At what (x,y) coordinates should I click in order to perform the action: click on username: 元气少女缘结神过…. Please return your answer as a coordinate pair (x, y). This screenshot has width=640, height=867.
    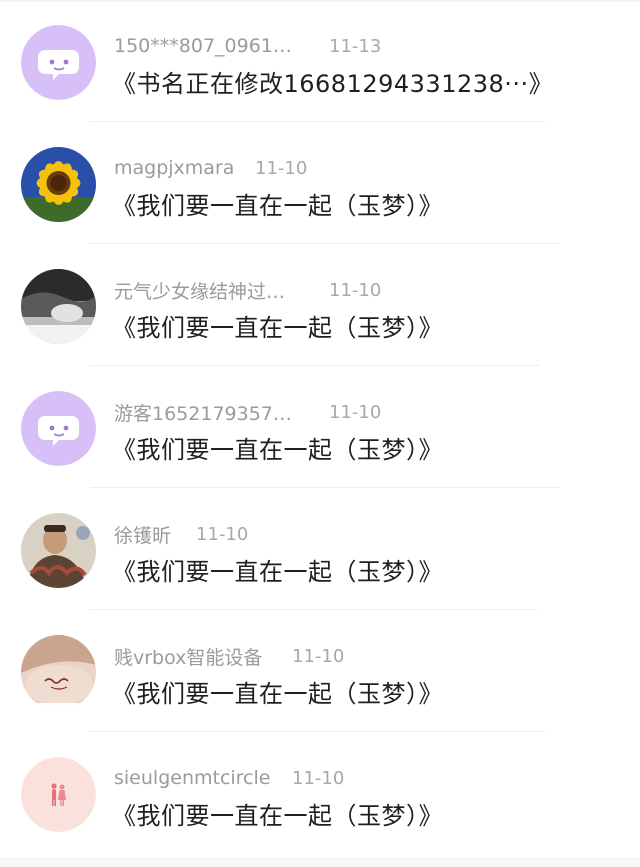
    Looking at the image, I should click on (221, 290).